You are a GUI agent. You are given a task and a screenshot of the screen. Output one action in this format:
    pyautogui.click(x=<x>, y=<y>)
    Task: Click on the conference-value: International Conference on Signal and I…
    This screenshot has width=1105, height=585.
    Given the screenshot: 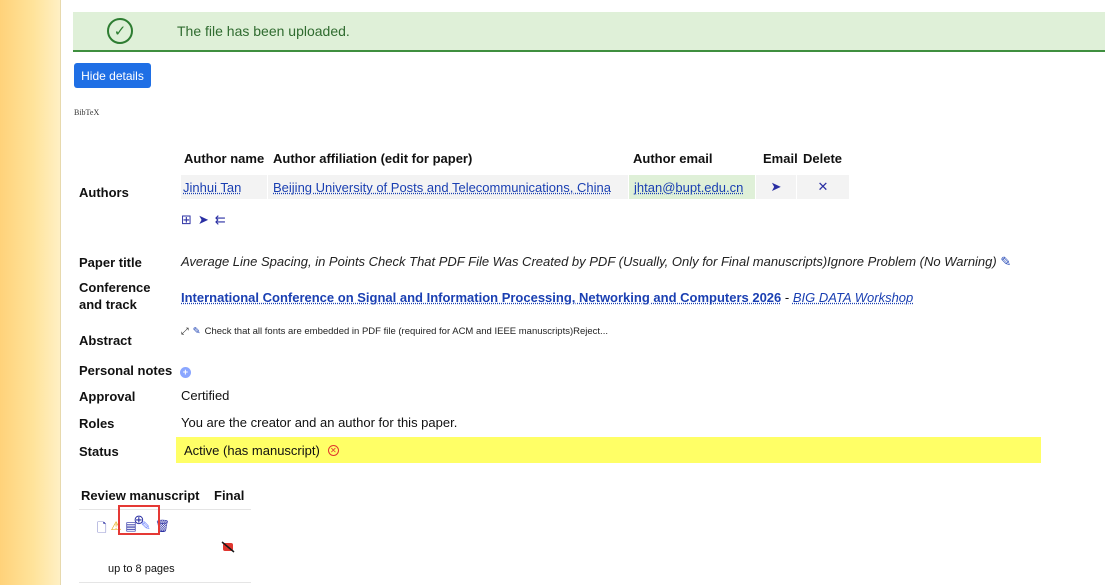 What is the action you would take?
    pyautogui.click(x=547, y=297)
    